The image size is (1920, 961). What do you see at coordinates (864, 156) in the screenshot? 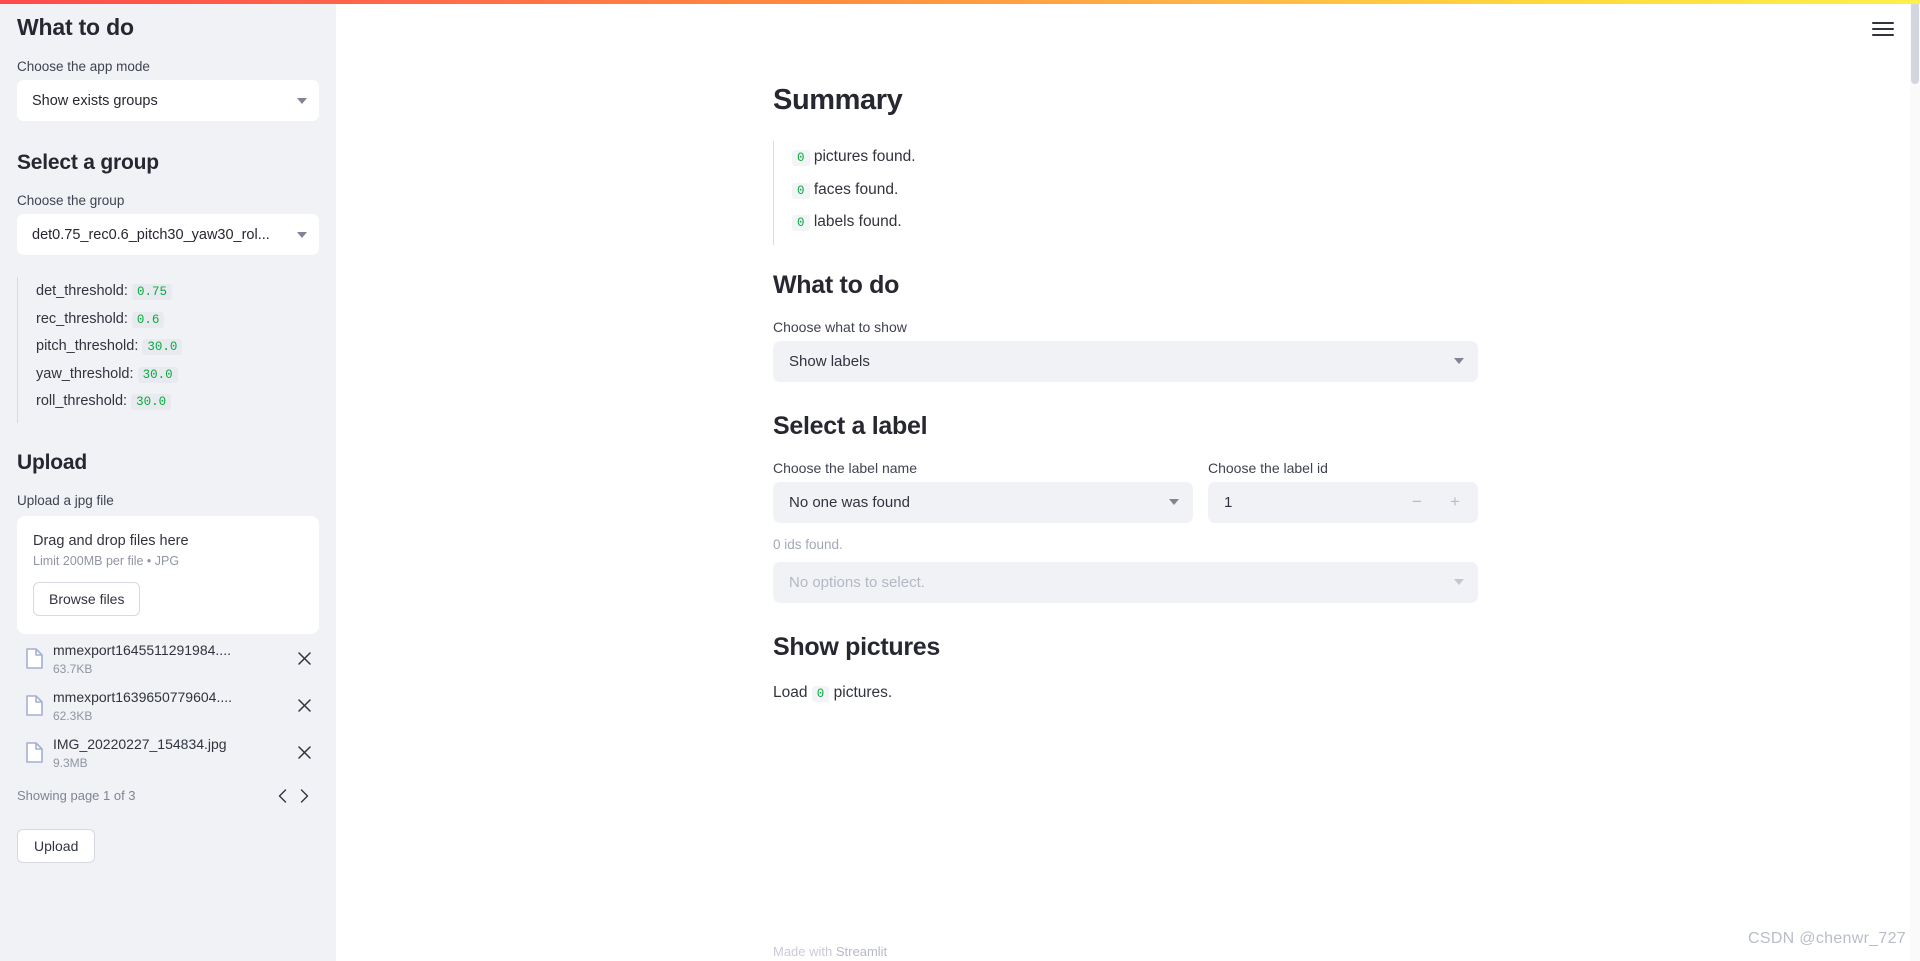
I see `summary-text: pictures found.` at bounding box center [864, 156].